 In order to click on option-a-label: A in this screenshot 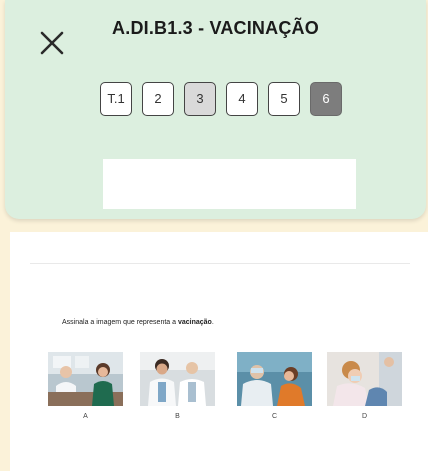, I will do `click(85, 416)`.